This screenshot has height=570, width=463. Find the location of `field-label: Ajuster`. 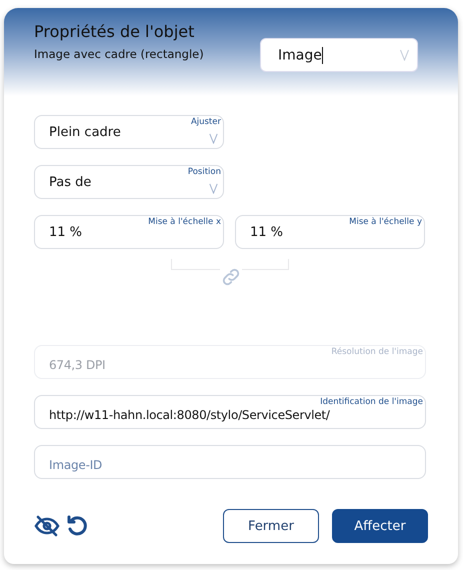

field-label: Ajuster is located at coordinates (205, 122).